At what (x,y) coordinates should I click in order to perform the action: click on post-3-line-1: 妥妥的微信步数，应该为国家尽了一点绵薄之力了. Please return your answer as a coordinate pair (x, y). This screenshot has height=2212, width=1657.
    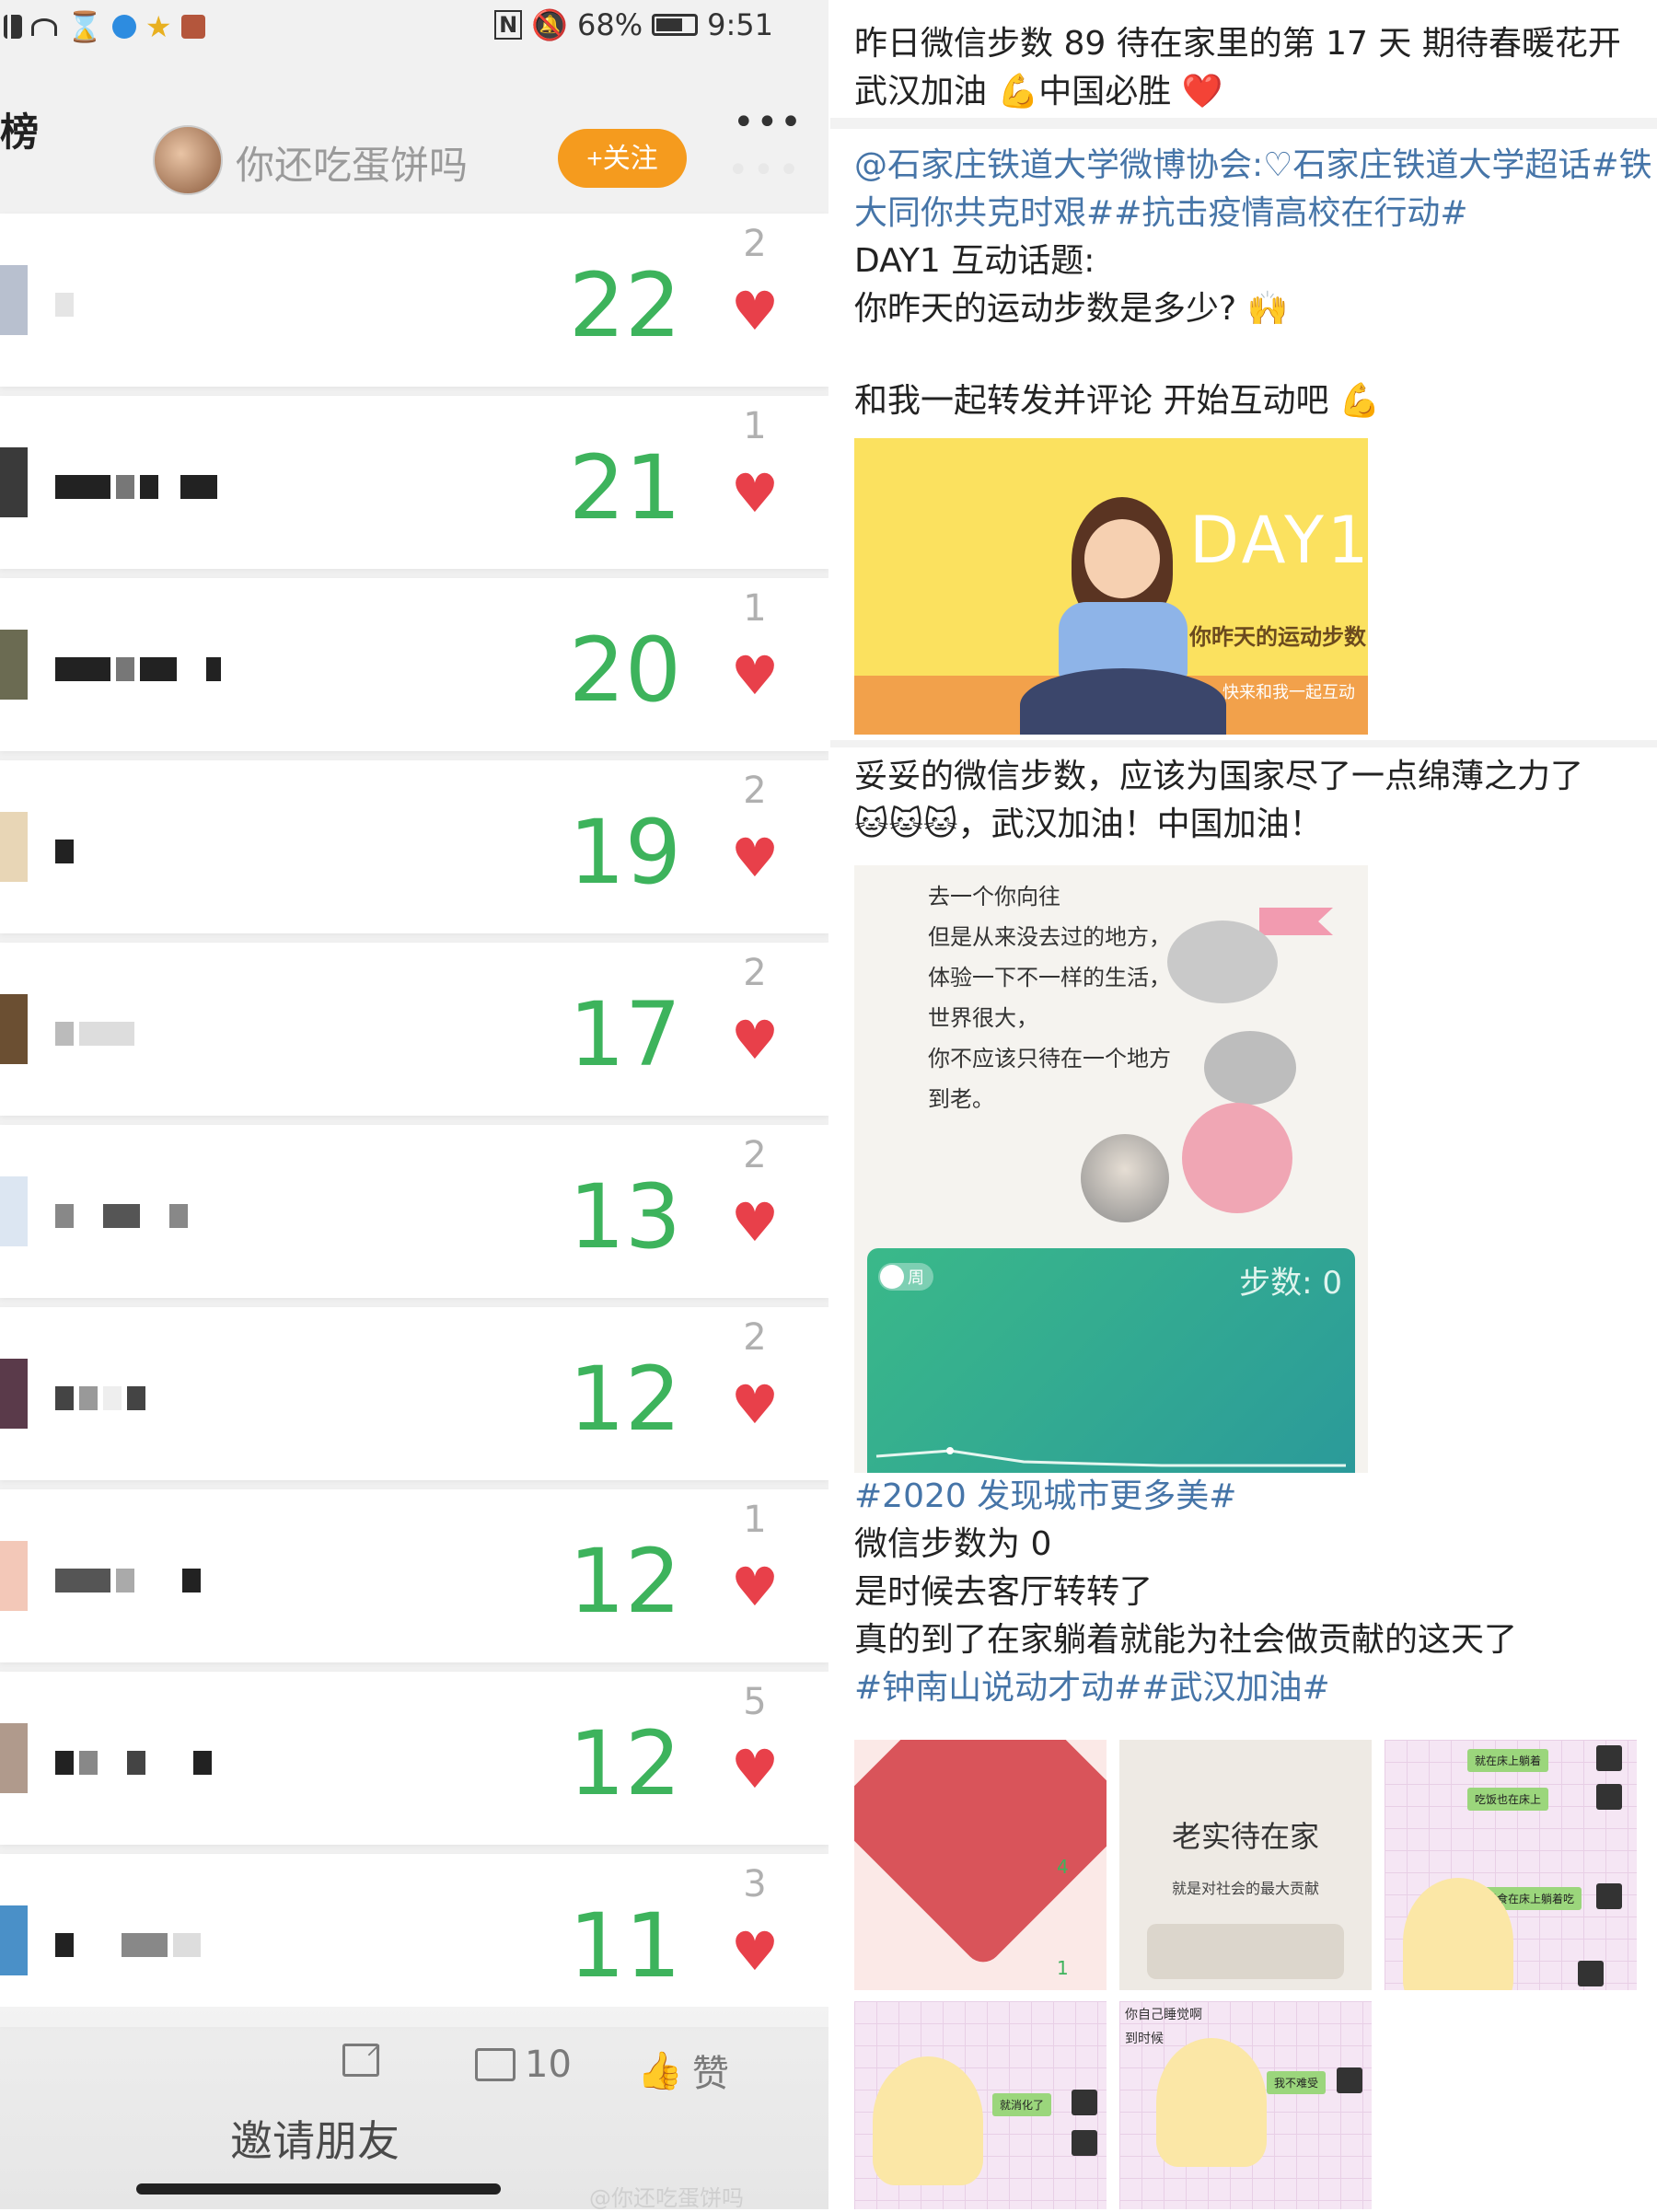
    Looking at the image, I should click on (1219, 776).